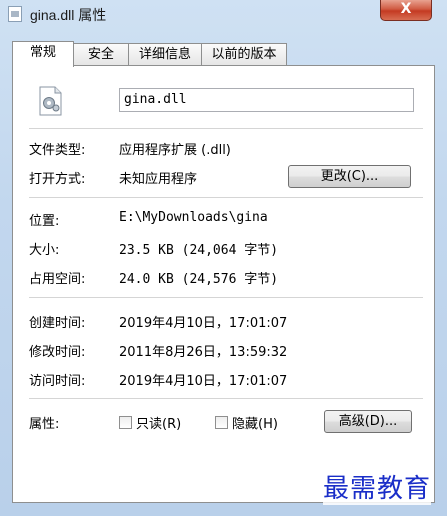 The image size is (447, 516). What do you see at coordinates (50, 101) in the screenshot?
I see `dll-file-icon` at bounding box center [50, 101].